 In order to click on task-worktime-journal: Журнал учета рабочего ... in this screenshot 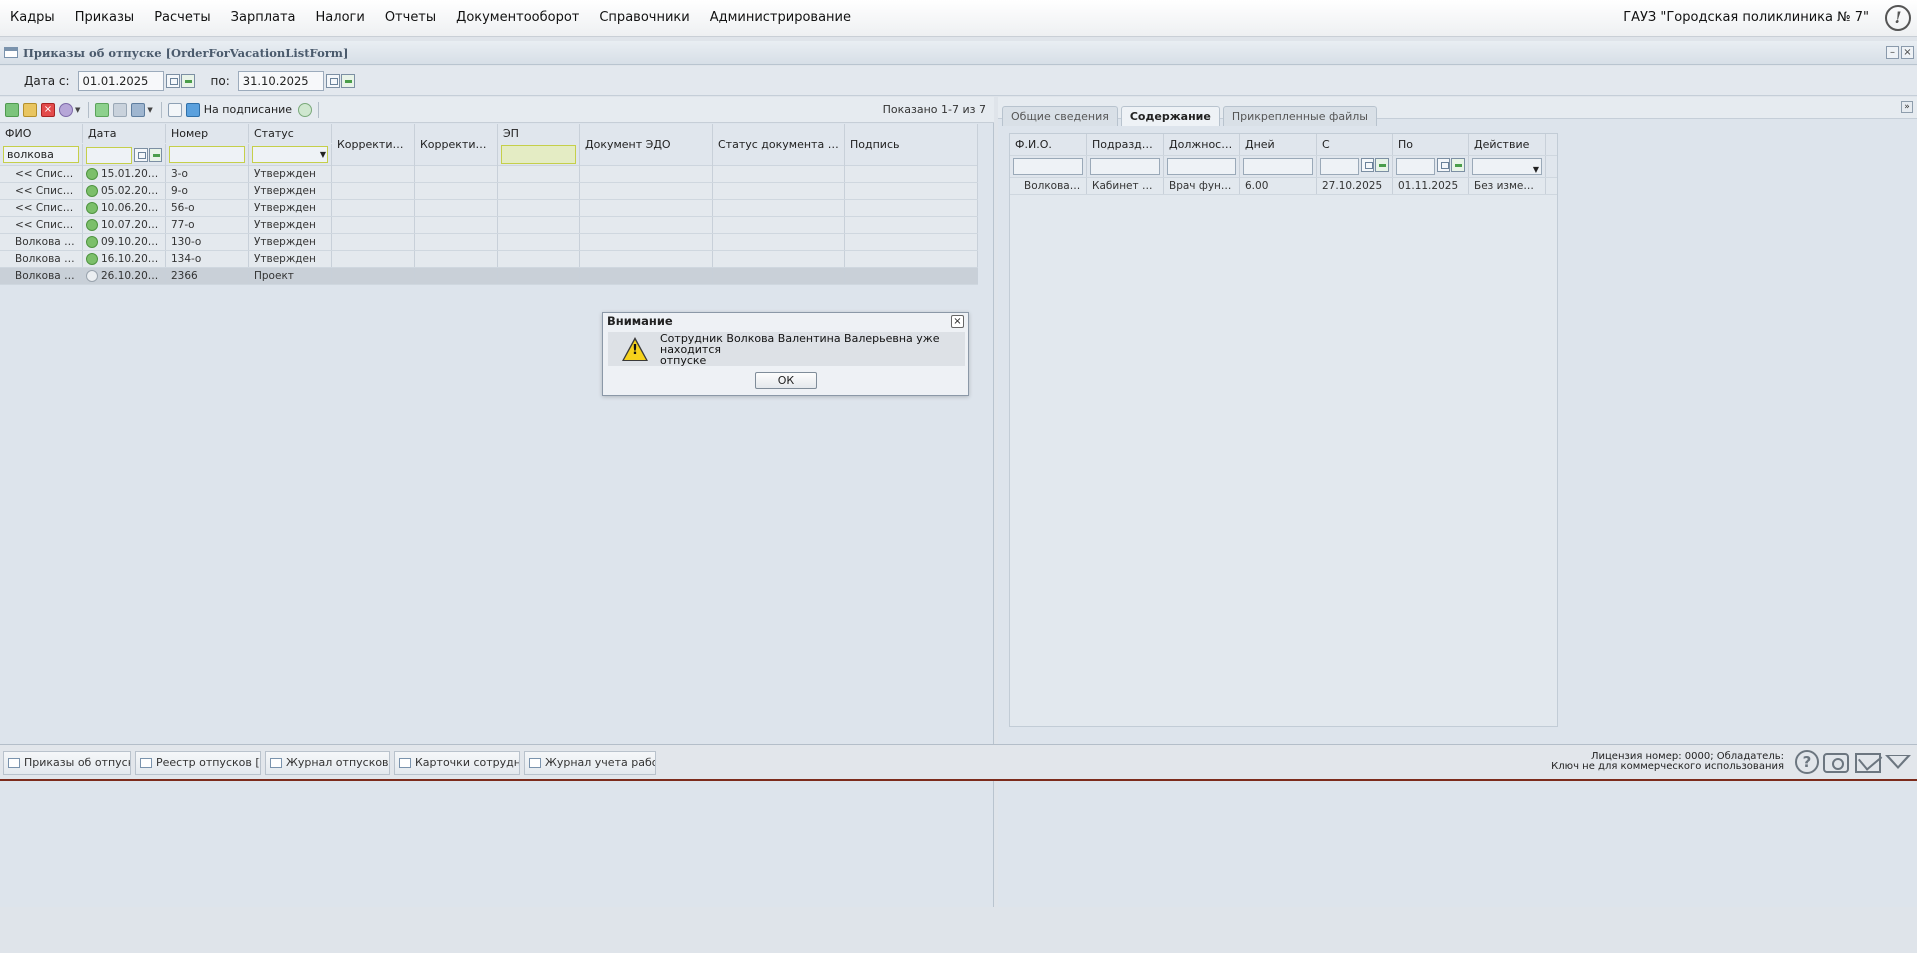, I will do `click(590, 763)`.